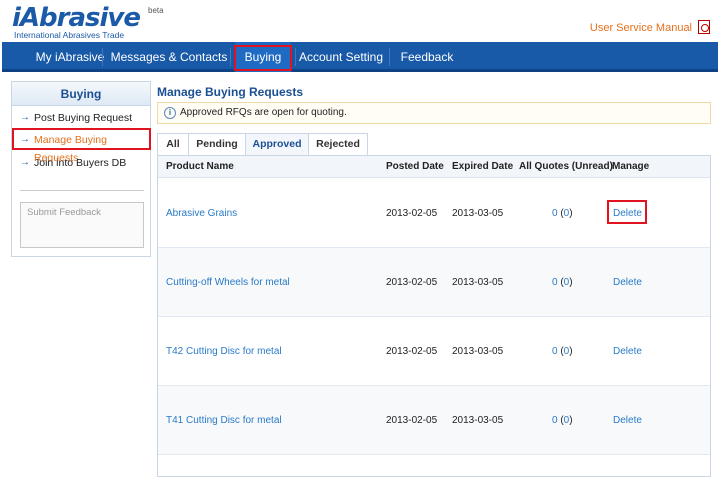 This screenshot has width=720, height=499. What do you see at coordinates (201, 213) in the screenshot?
I see `product-name-link: Abrasive Grains` at bounding box center [201, 213].